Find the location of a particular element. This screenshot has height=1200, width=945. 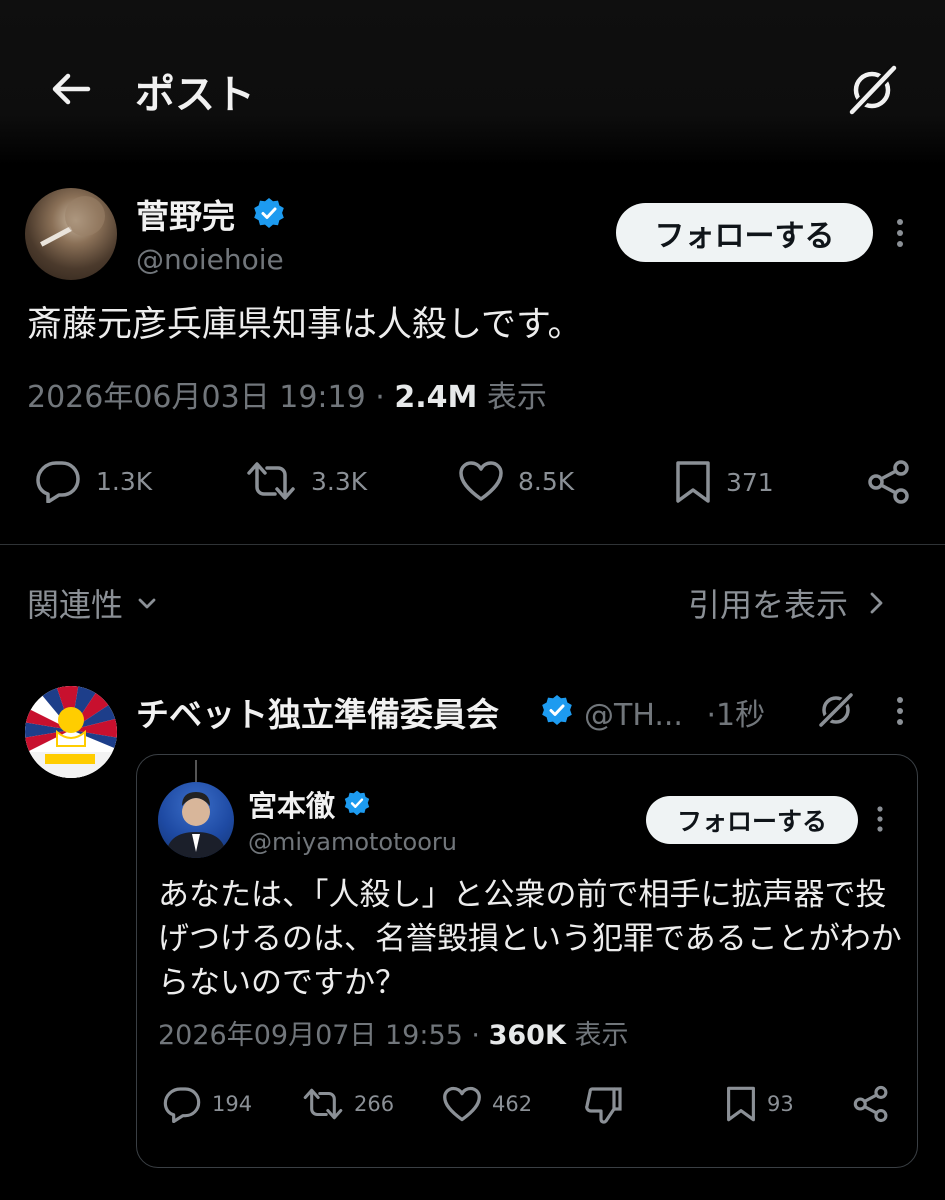

chevron-down-icon is located at coordinates (147, 603).